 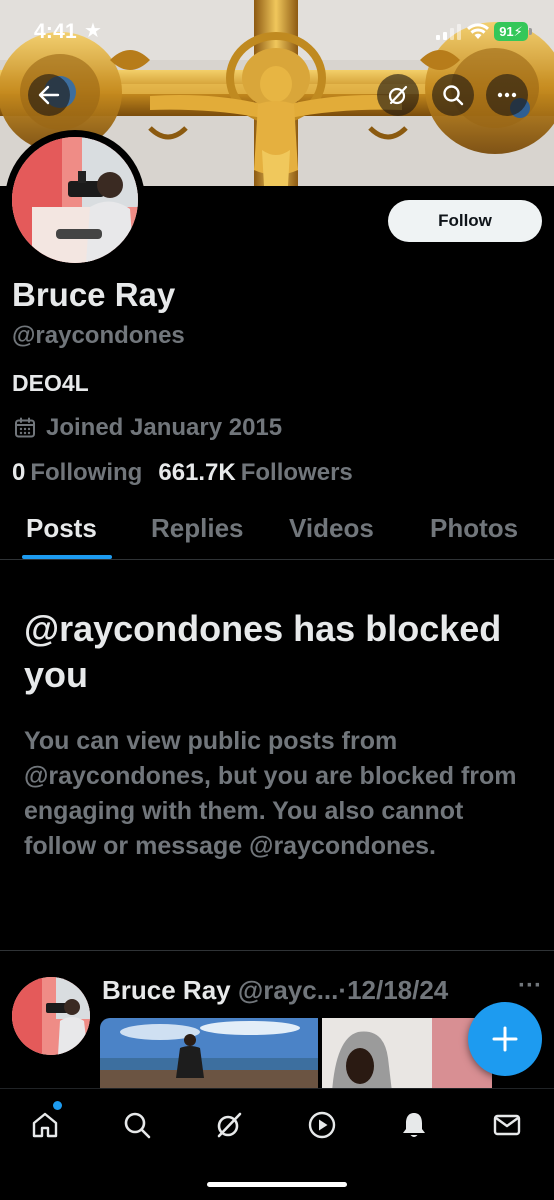 I want to click on battery-level: 91, so click(x=506, y=31).